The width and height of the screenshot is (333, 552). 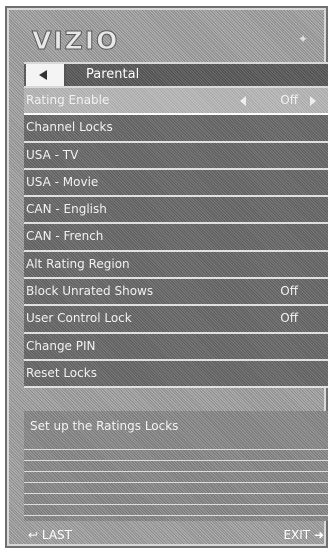 I want to click on exit-button: EXIT ➜, so click(x=303, y=535).